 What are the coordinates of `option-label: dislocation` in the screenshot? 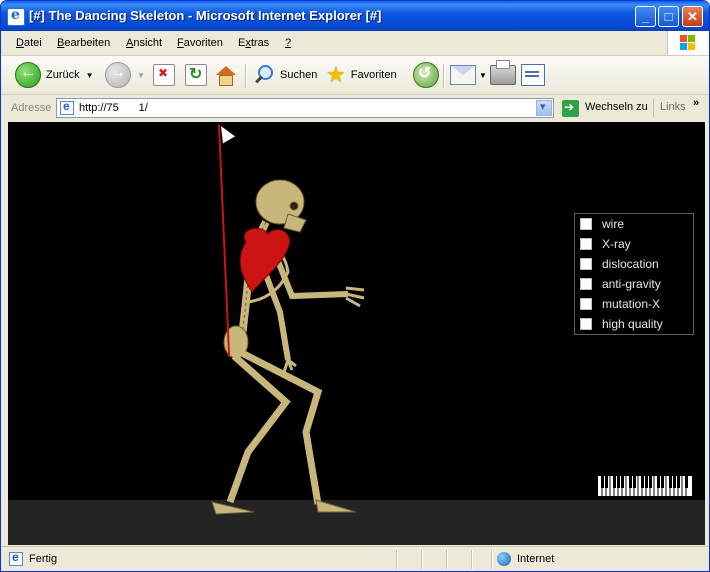 It's located at (630, 264).